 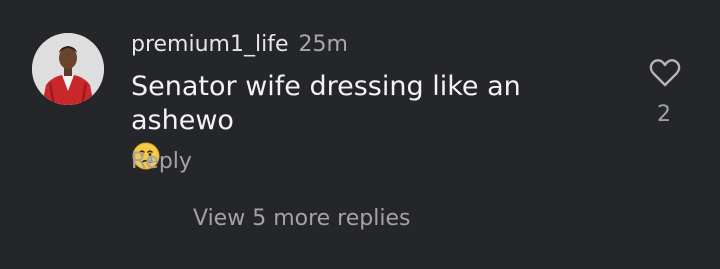 I want to click on username-link: premium1_life, so click(x=209, y=44).